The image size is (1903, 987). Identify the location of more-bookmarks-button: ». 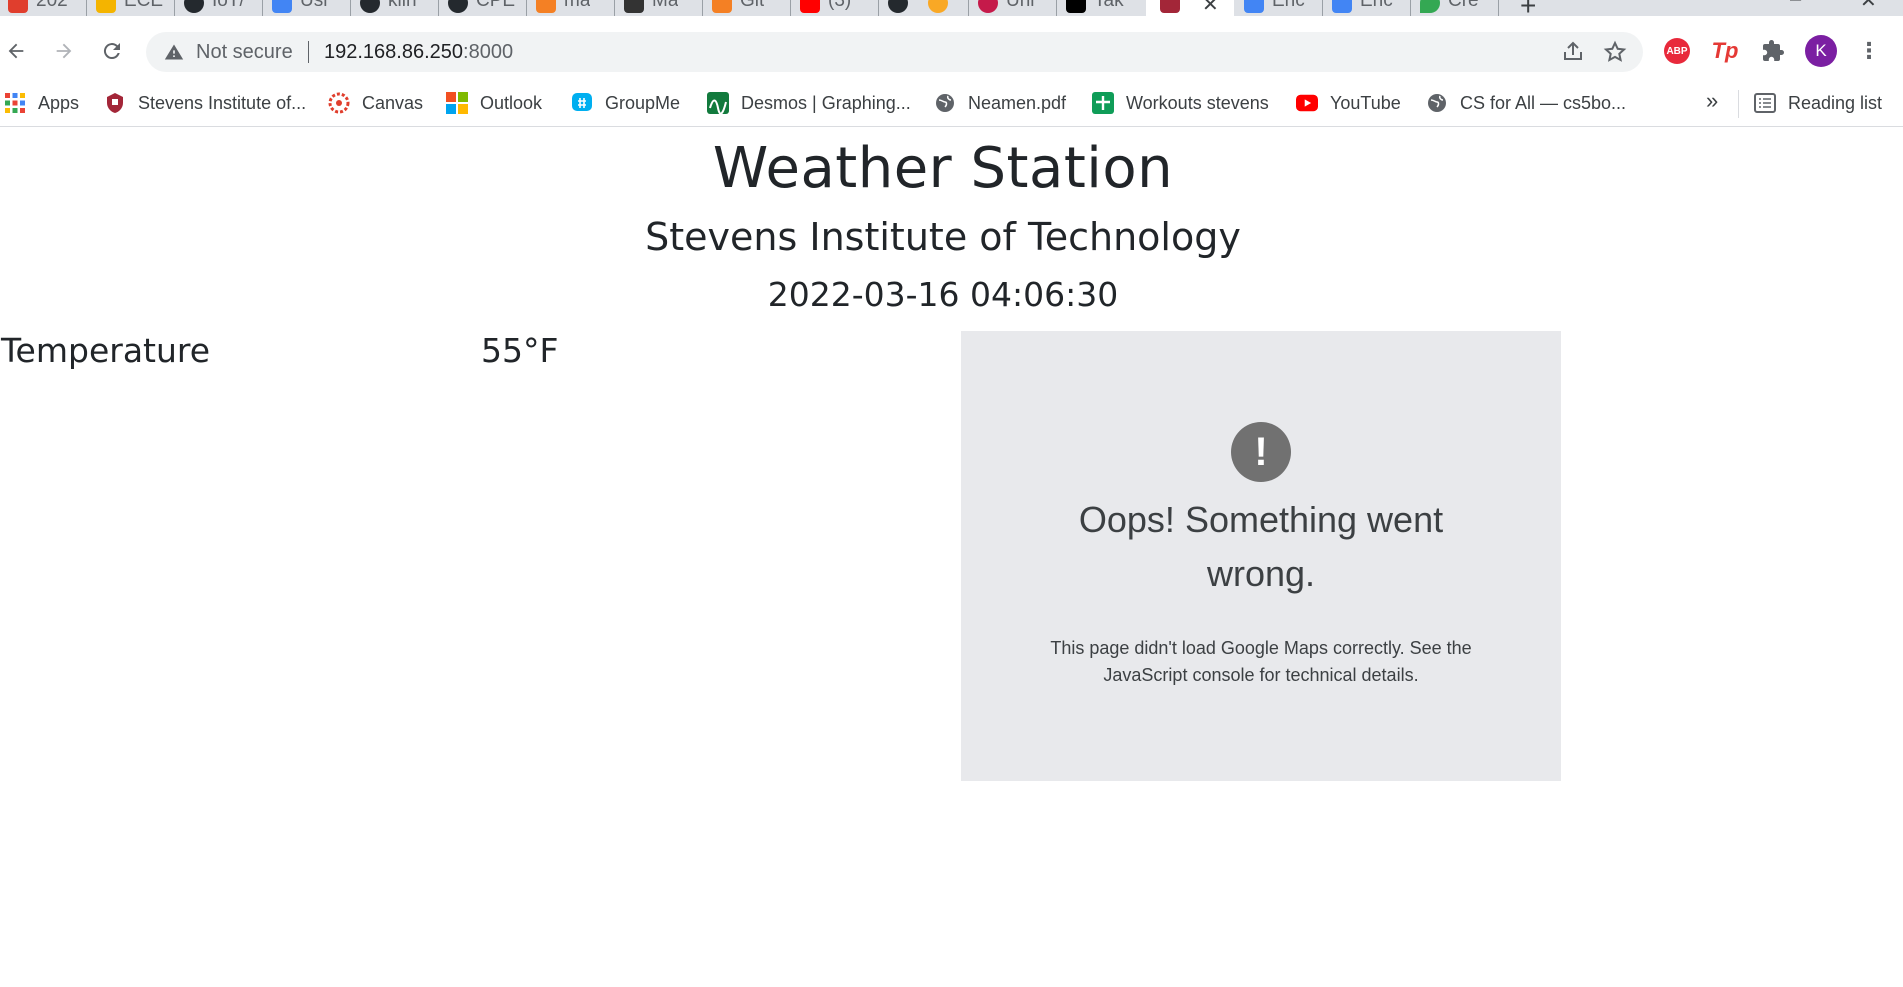
(1712, 101).